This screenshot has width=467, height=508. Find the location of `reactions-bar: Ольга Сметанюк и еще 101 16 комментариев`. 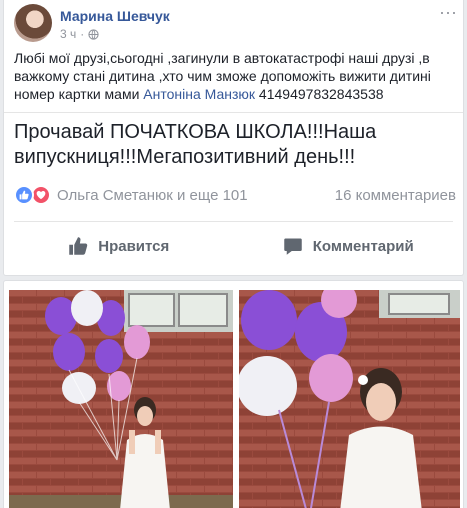

reactions-bar: Ольга Сметанюк и еще 101 16 комментариев is located at coordinates (235, 195).